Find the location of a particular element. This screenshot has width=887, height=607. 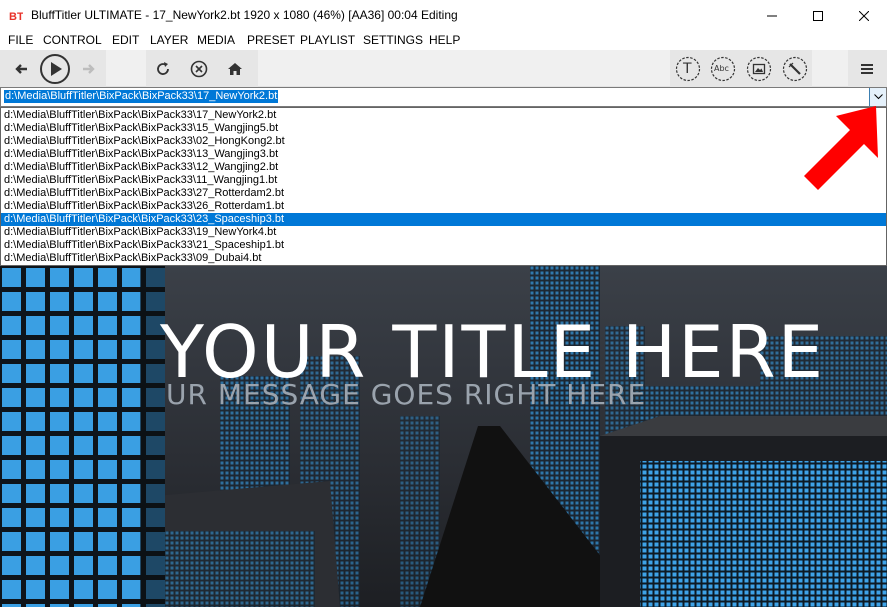

hamburger-menu-icon is located at coordinates (867, 69).